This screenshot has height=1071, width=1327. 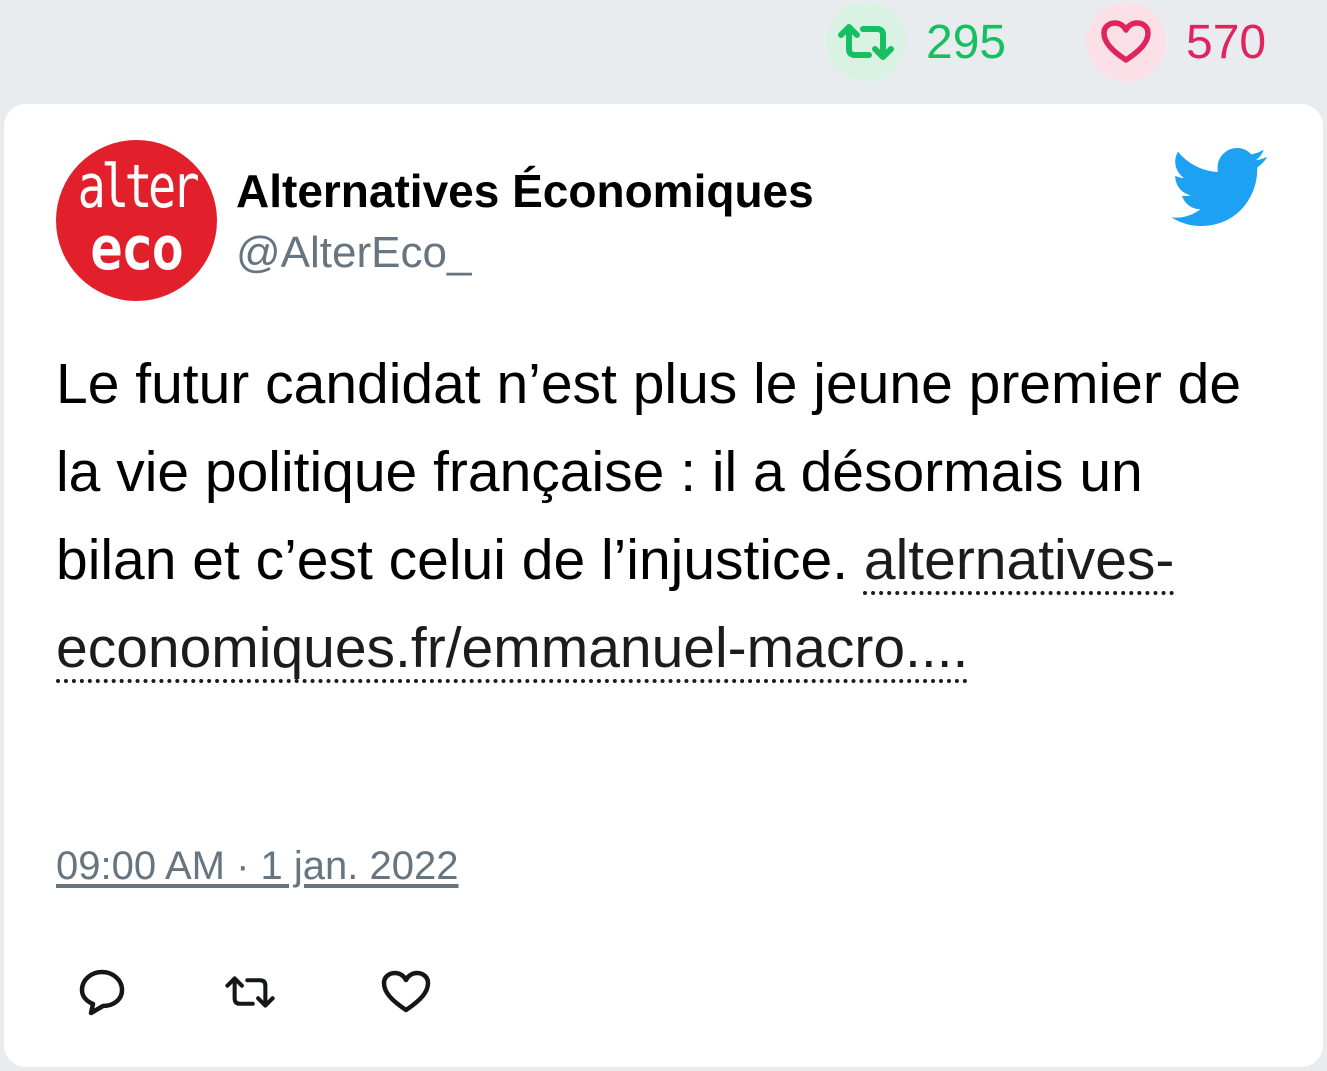 I want to click on heart-action-icon, so click(x=406, y=991).